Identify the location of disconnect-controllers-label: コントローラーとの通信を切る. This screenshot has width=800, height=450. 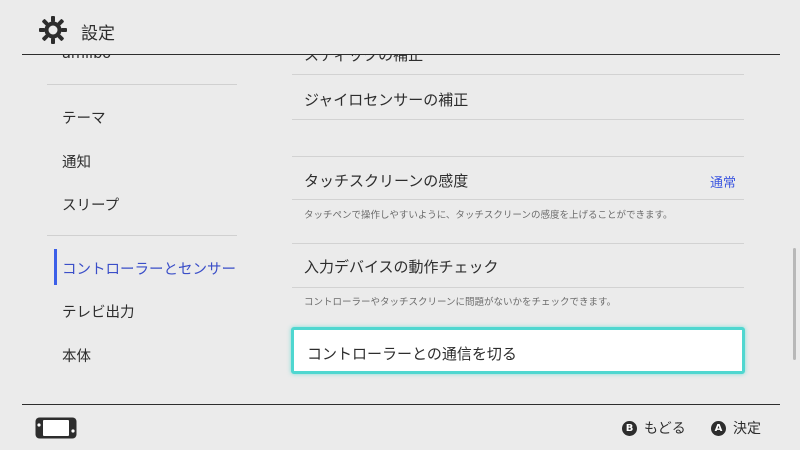
(412, 354).